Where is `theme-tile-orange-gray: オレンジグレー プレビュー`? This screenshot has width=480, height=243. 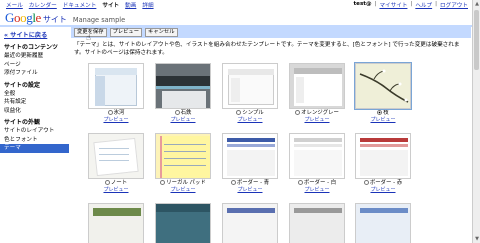 theme-tile-orange-gray: オレンジグレー プレビュー is located at coordinates (317, 93).